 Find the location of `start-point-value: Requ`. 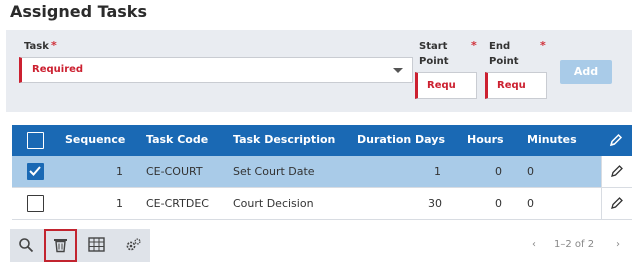

start-point-value: Requ is located at coordinates (441, 85).